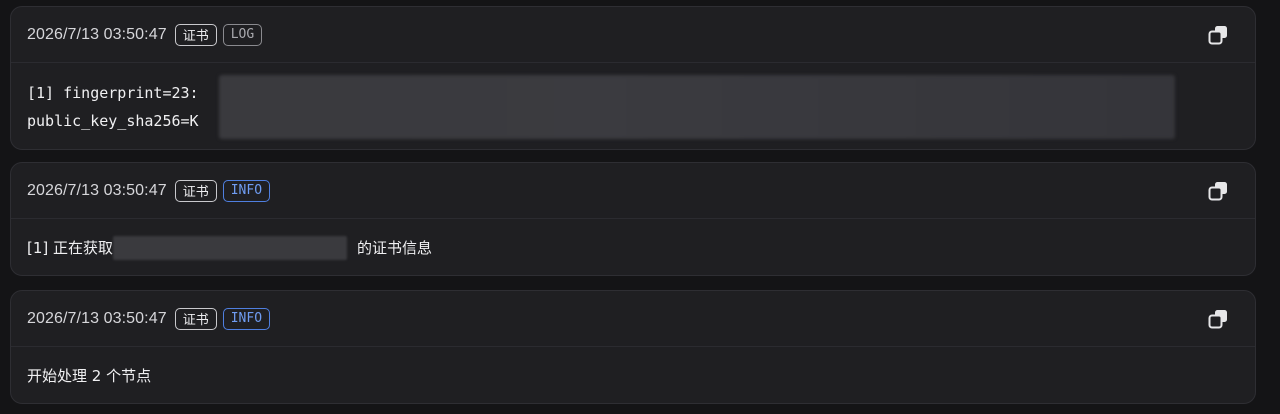  What do you see at coordinates (70, 248) in the screenshot?
I see `log-message-prefix: [1] 正在获取` at bounding box center [70, 248].